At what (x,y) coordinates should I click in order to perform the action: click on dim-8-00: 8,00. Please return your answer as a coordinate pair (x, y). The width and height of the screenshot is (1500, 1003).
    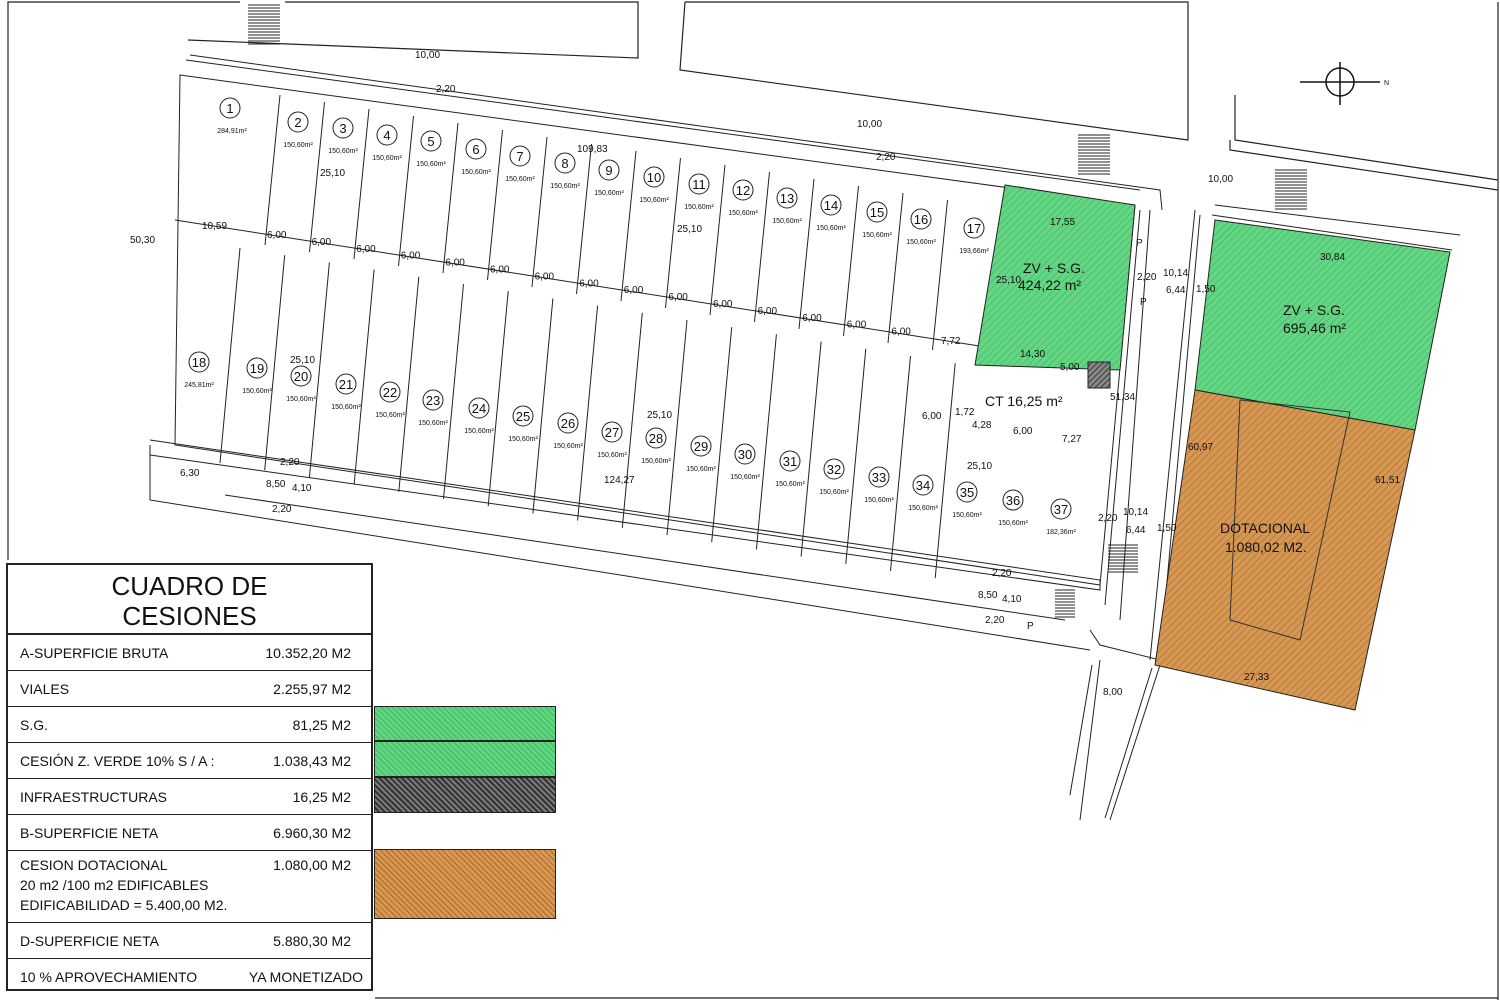
    Looking at the image, I should click on (1113, 692).